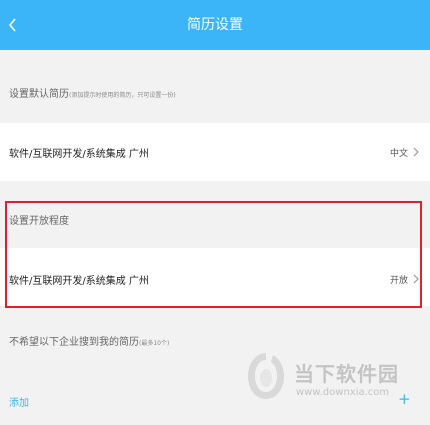  I want to click on add-company-button: 添加, so click(19, 401).